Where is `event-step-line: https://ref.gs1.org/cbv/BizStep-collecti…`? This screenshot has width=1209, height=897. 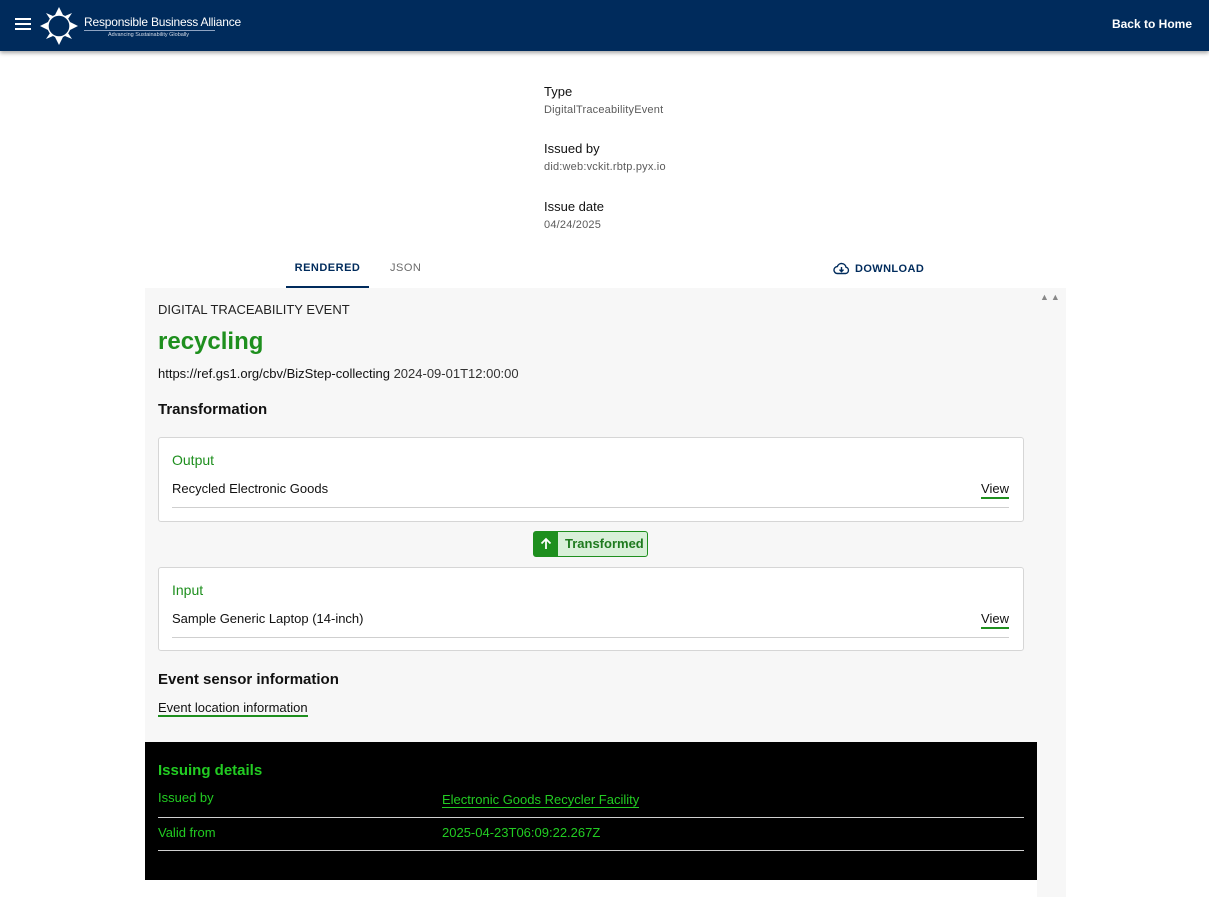 event-step-line: https://ref.gs1.org/cbv/BizStep-collecti… is located at coordinates (338, 373).